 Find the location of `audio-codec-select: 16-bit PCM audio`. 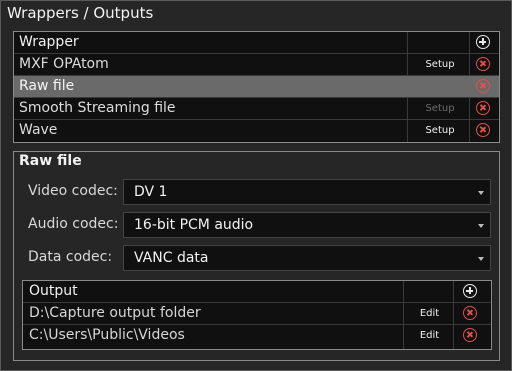

audio-codec-select: 16-bit PCM audio is located at coordinates (307, 225).